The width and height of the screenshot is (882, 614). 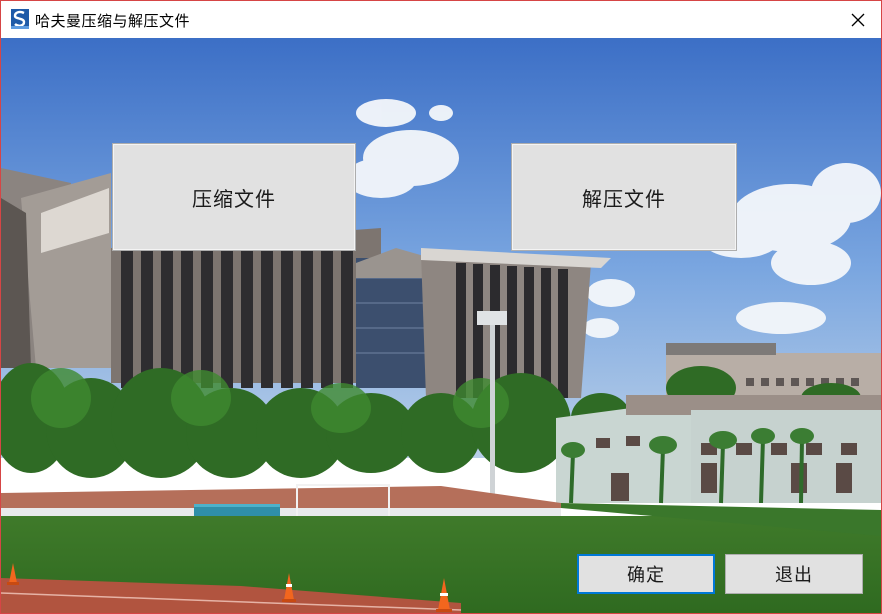 What do you see at coordinates (20, 19) in the screenshot?
I see `app-logo-icon` at bounding box center [20, 19].